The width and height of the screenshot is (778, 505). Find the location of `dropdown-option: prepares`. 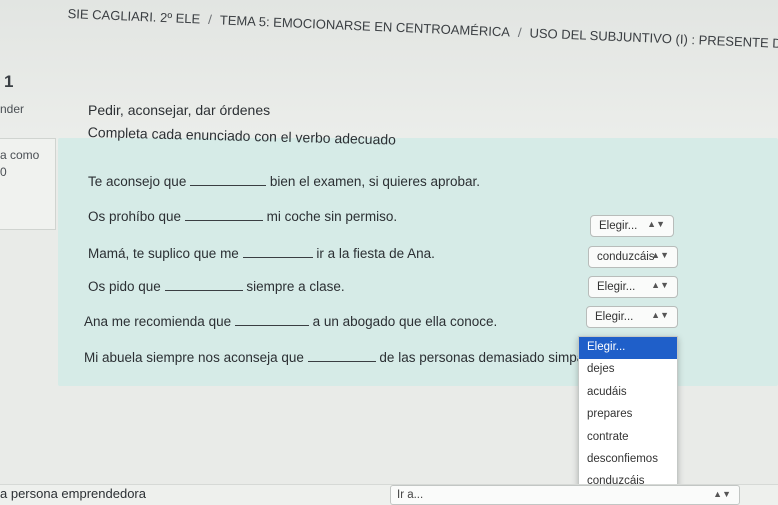

dropdown-option: prepares is located at coordinates (628, 415).